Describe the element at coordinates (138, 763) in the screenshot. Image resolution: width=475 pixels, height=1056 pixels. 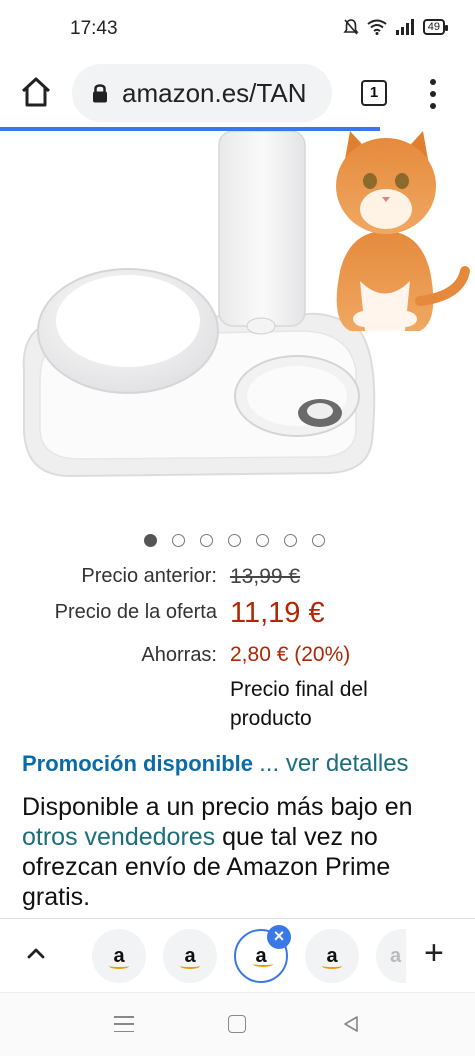
I see `promotion-title: Promoción disponible` at that location.